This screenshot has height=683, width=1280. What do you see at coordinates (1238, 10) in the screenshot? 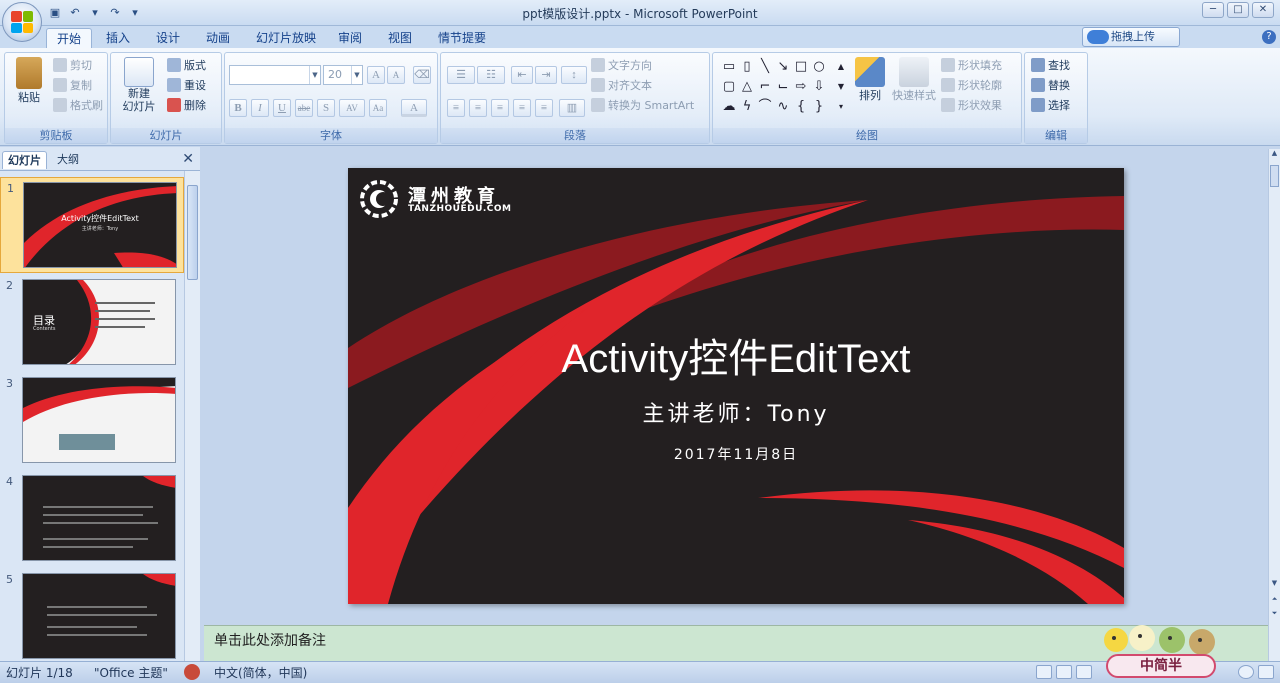
I see `maximize-button: □` at bounding box center [1238, 10].